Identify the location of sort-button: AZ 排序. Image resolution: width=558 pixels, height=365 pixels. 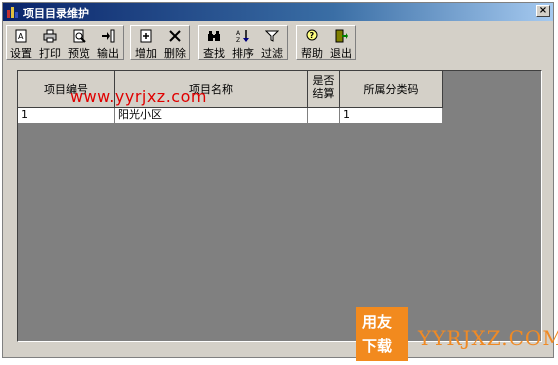
(243, 43).